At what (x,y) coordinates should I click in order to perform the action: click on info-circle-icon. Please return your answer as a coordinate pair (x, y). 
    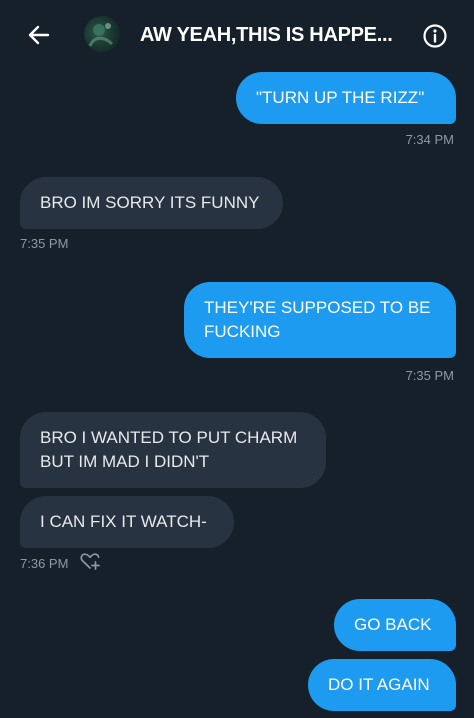
    Looking at the image, I should click on (435, 36).